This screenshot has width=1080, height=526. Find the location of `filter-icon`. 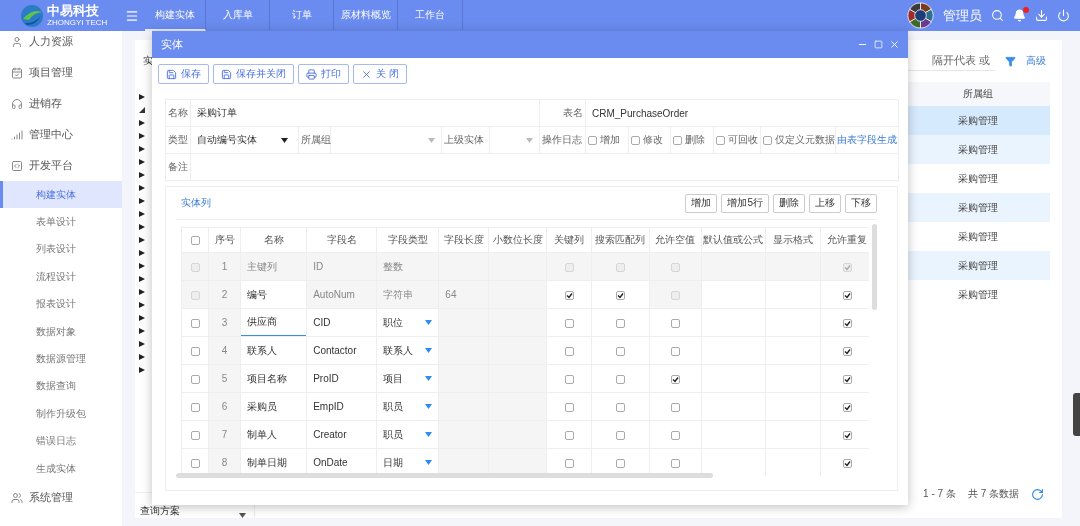

filter-icon is located at coordinates (1010, 61).